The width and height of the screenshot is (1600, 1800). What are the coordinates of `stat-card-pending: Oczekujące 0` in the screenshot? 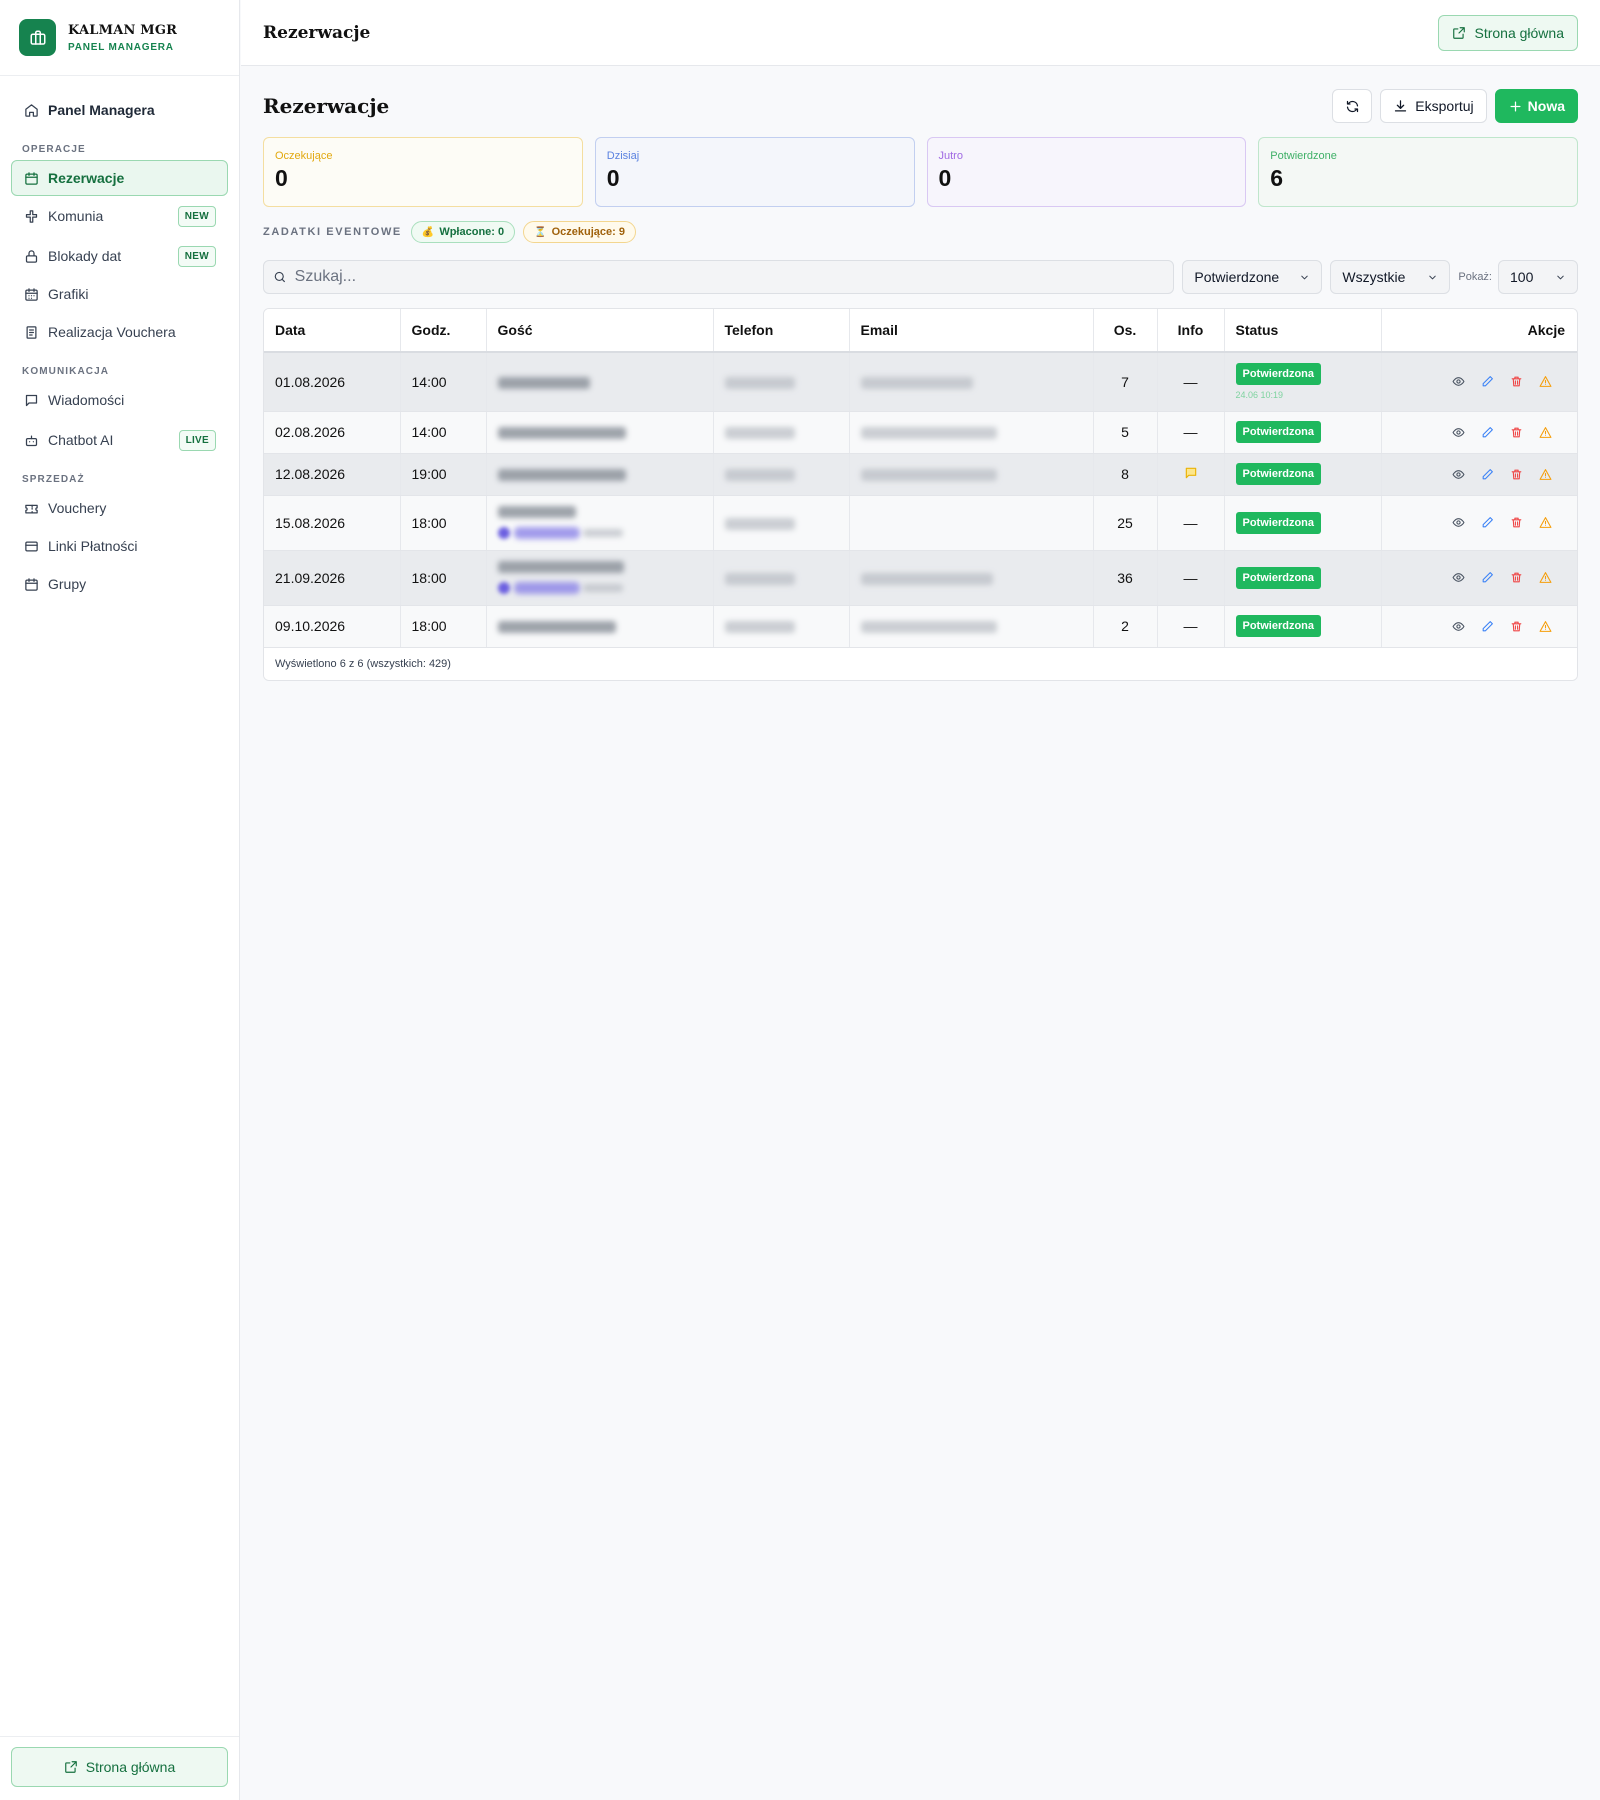 It's located at (423, 172).